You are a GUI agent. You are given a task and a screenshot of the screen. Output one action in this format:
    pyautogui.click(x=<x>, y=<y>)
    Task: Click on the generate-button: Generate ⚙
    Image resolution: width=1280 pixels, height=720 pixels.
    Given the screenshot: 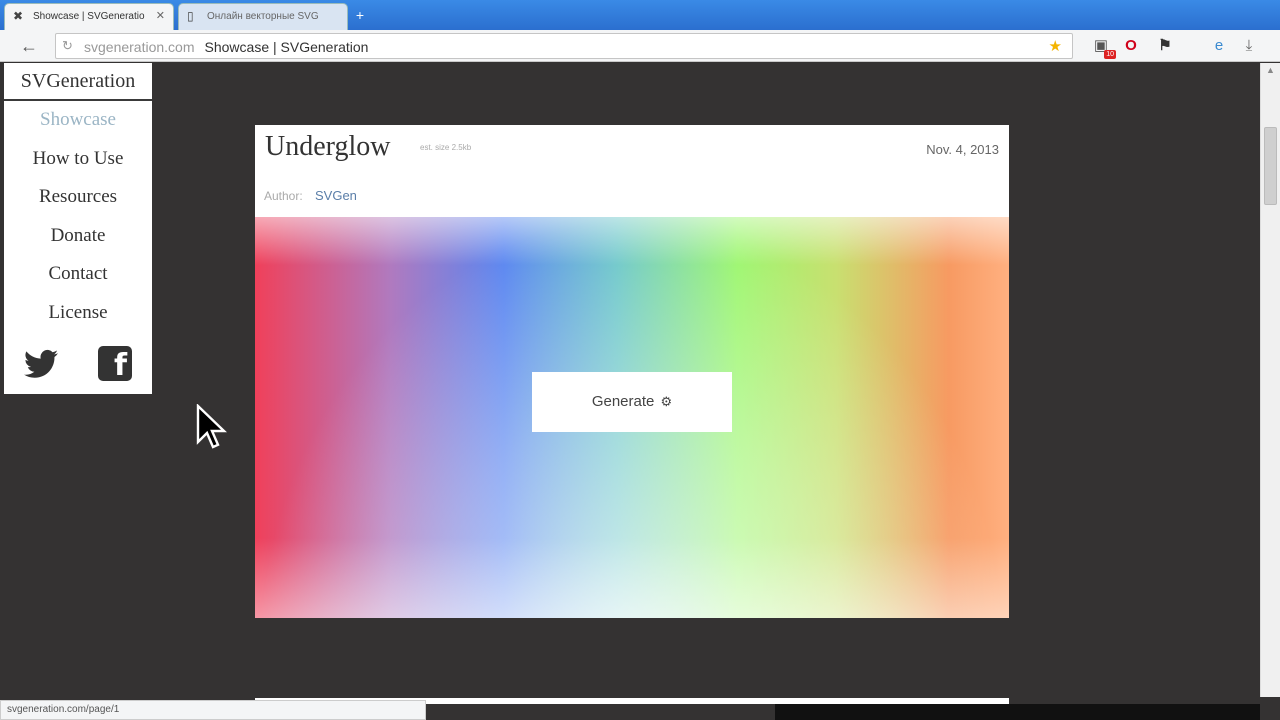 What is the action you would take?
    pyautogui.click(x=632, y=402)
    